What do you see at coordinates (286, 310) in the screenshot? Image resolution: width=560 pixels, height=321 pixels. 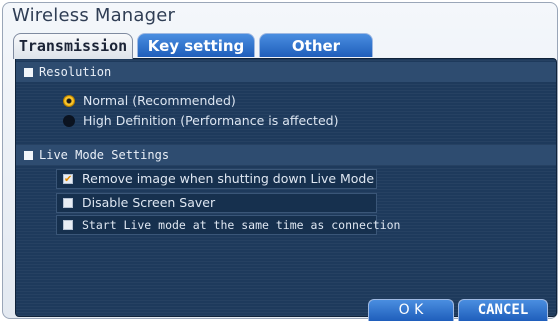 I see `dialog-footer: O K CANCEL` at bounding box center [286, 310].